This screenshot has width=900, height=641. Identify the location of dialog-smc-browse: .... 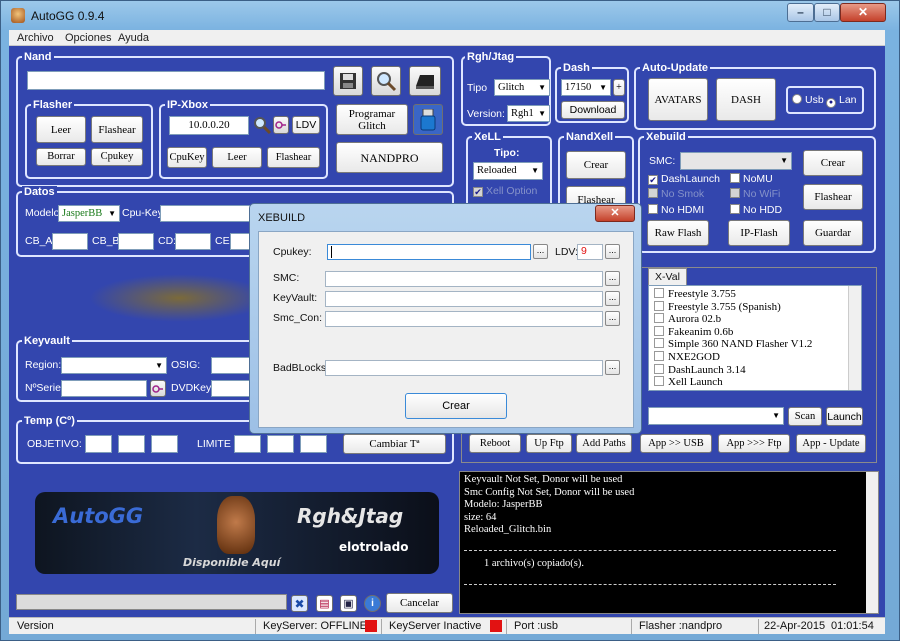
(612, 278).